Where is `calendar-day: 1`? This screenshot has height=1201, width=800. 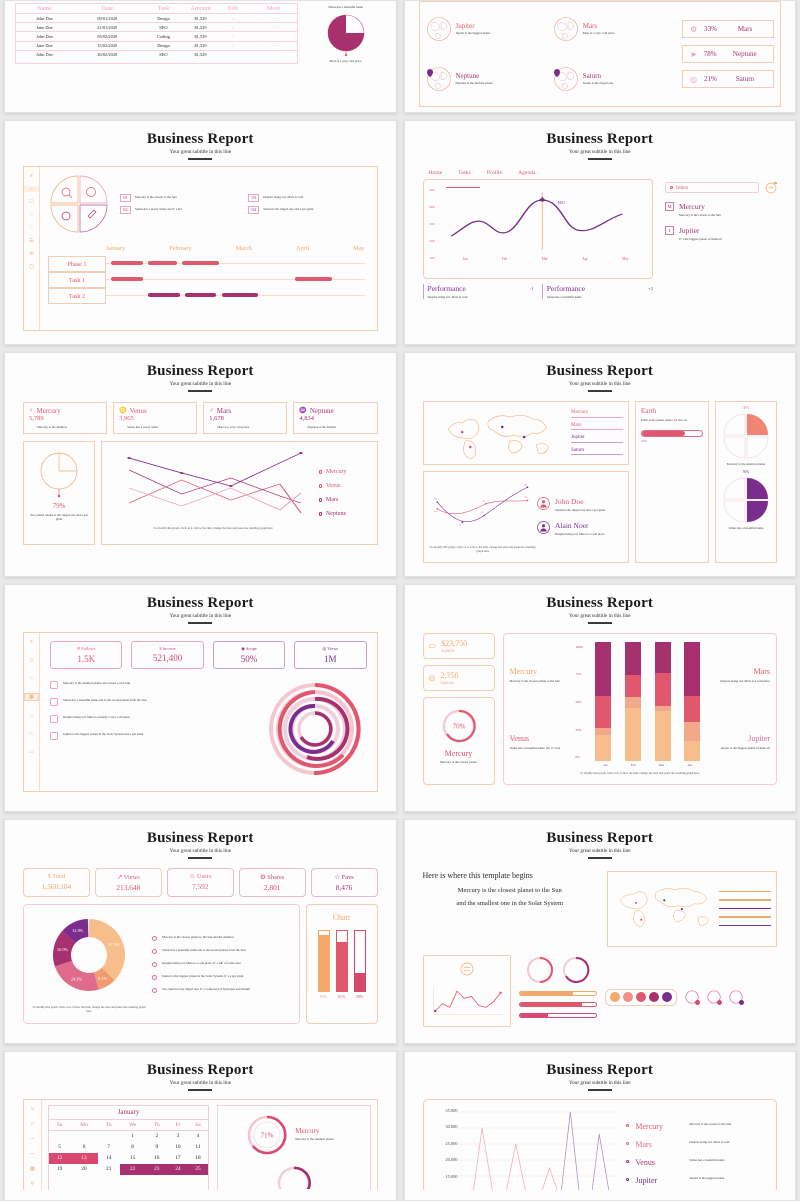 calendar-day: 1 is located at coordinates (133, 1136).